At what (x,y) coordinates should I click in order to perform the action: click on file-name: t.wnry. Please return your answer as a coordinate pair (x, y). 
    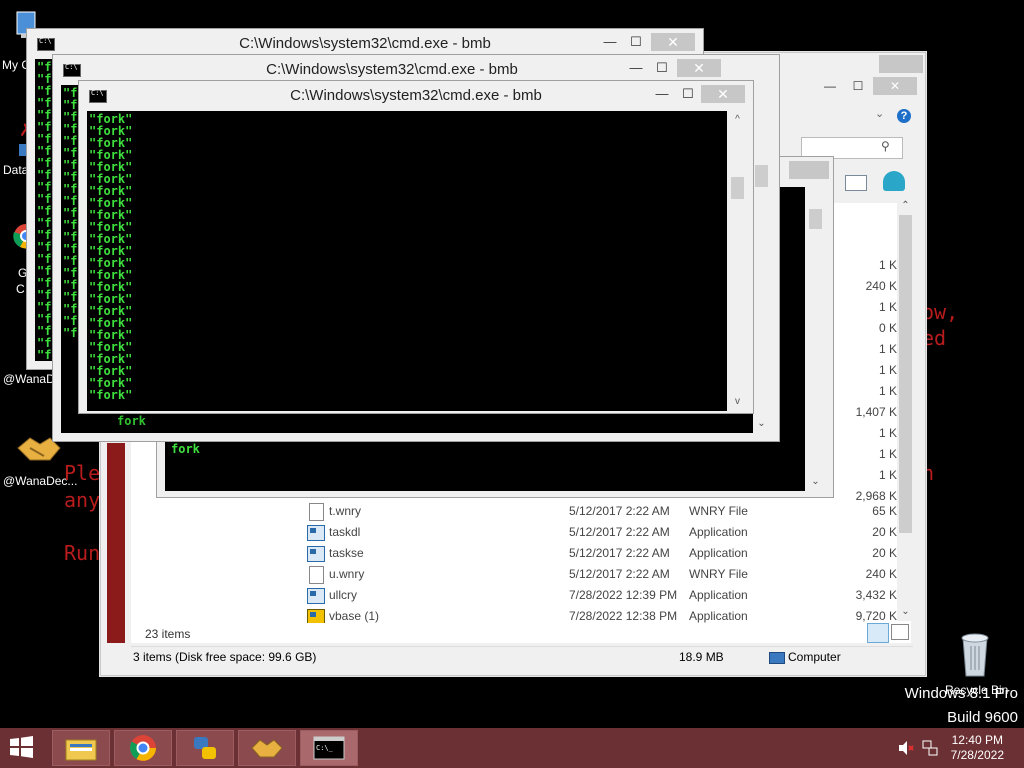
    Looking at the image, I should click on (345, 511).